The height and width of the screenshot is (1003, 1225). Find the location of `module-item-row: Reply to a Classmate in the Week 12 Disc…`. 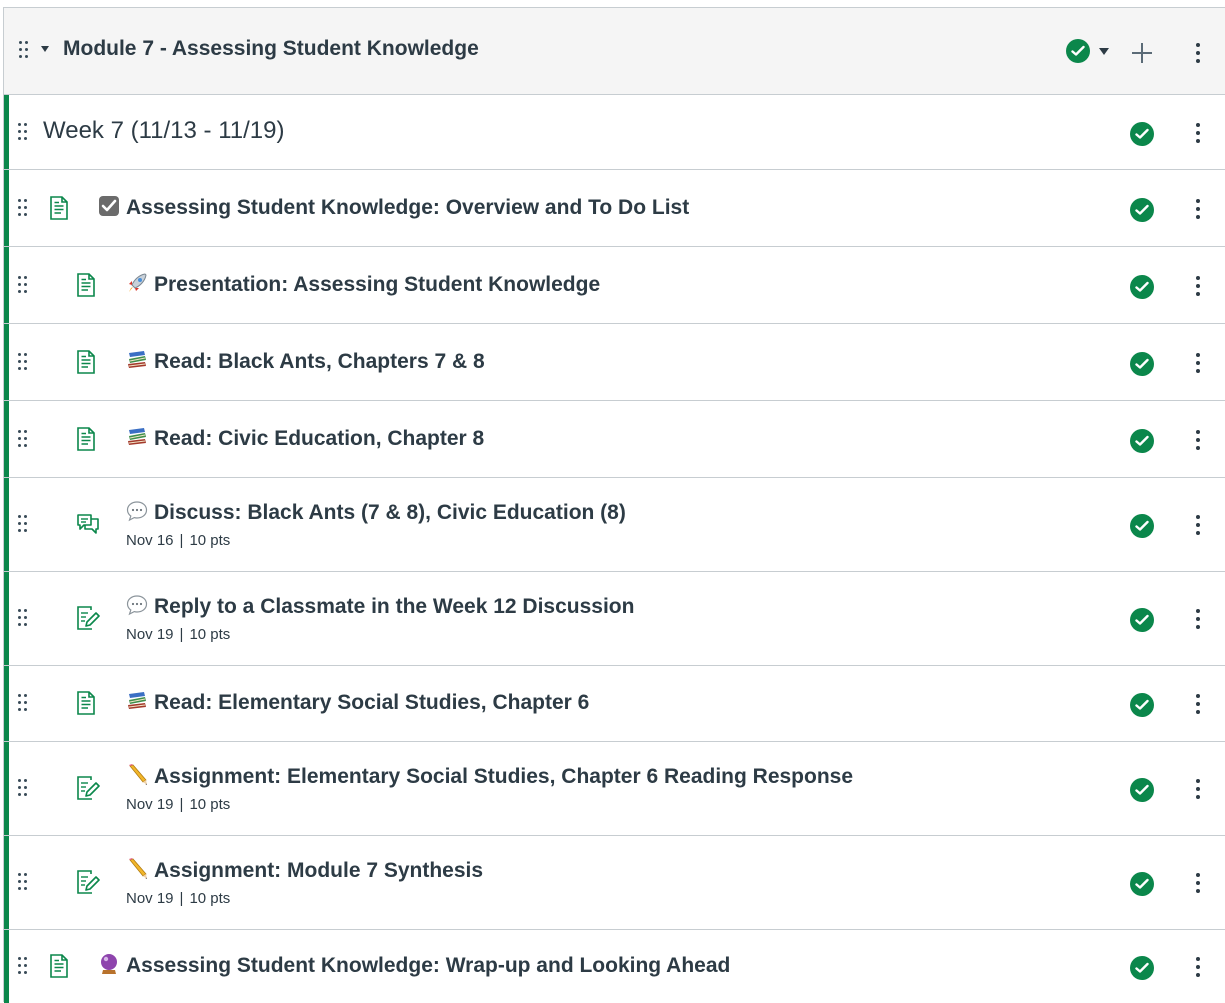

module-item-row: Reply to a Classmate in the Week 12 Disc… is located at coordinates (614, 619).